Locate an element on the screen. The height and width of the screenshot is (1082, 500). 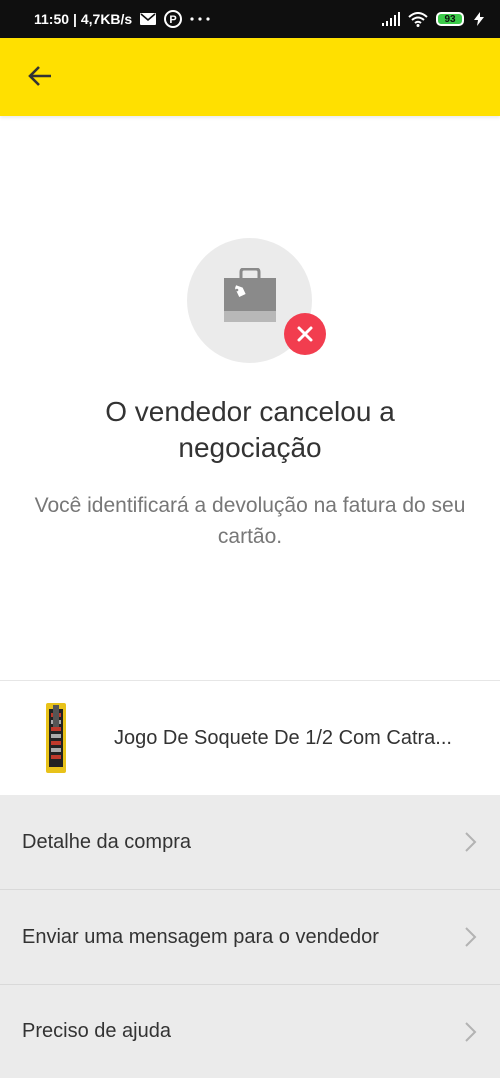
menu-item-label: Preciso de ajuda is located at coordinates (96, 1031).